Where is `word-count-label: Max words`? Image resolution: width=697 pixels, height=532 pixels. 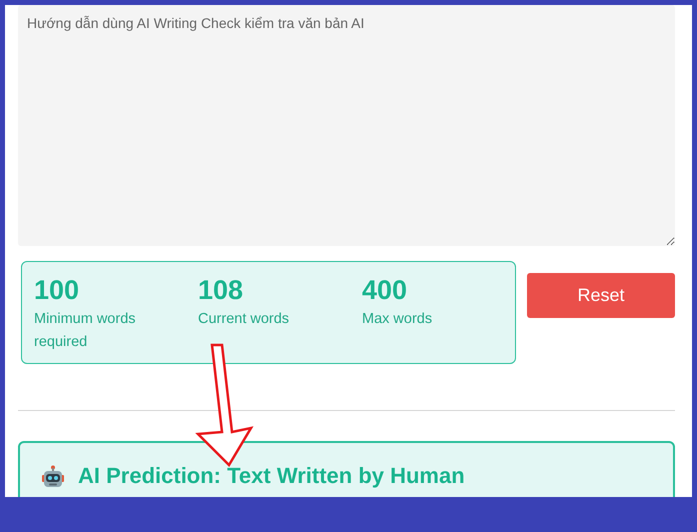
word-count-label: Max words is located at coordinates (398, 319).